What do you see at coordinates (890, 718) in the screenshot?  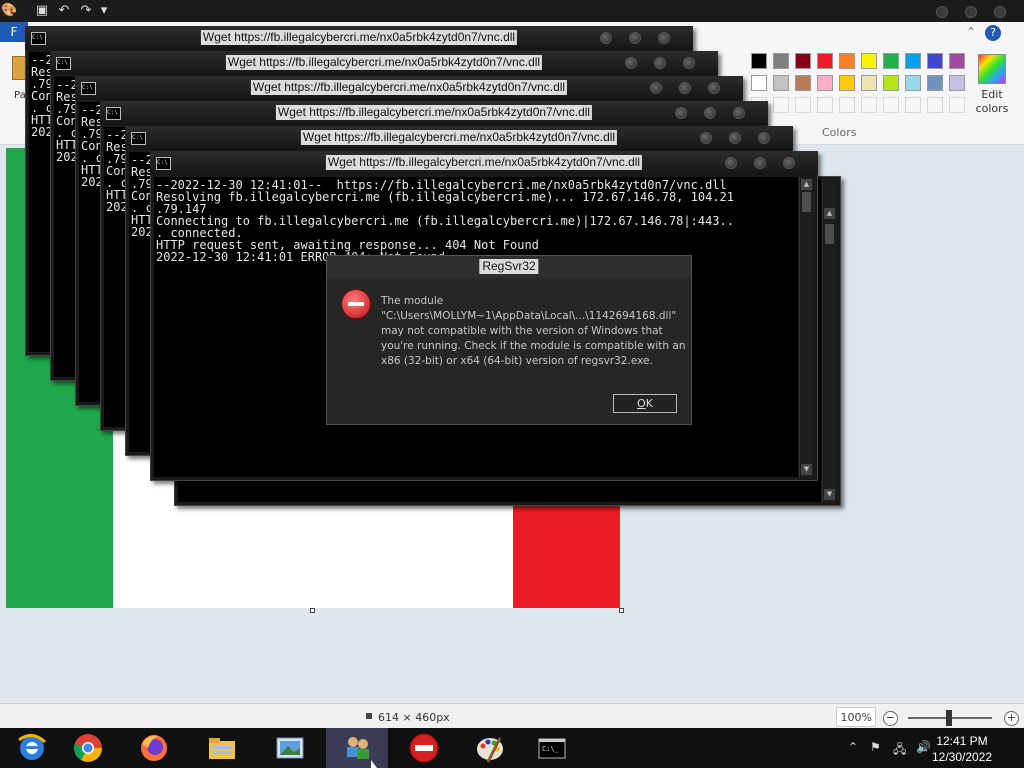 I see `zoom-out-button: −` at bounding box center [890, 718].